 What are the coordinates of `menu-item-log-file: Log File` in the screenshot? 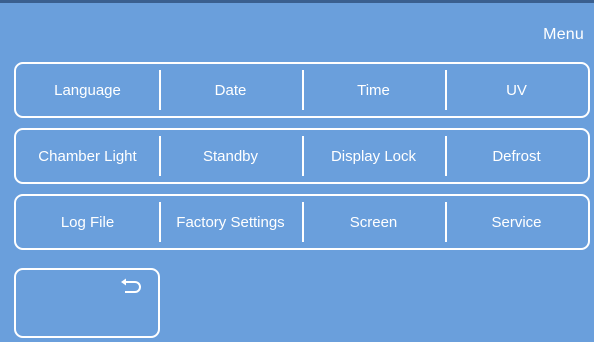 It's located at (87, 222).